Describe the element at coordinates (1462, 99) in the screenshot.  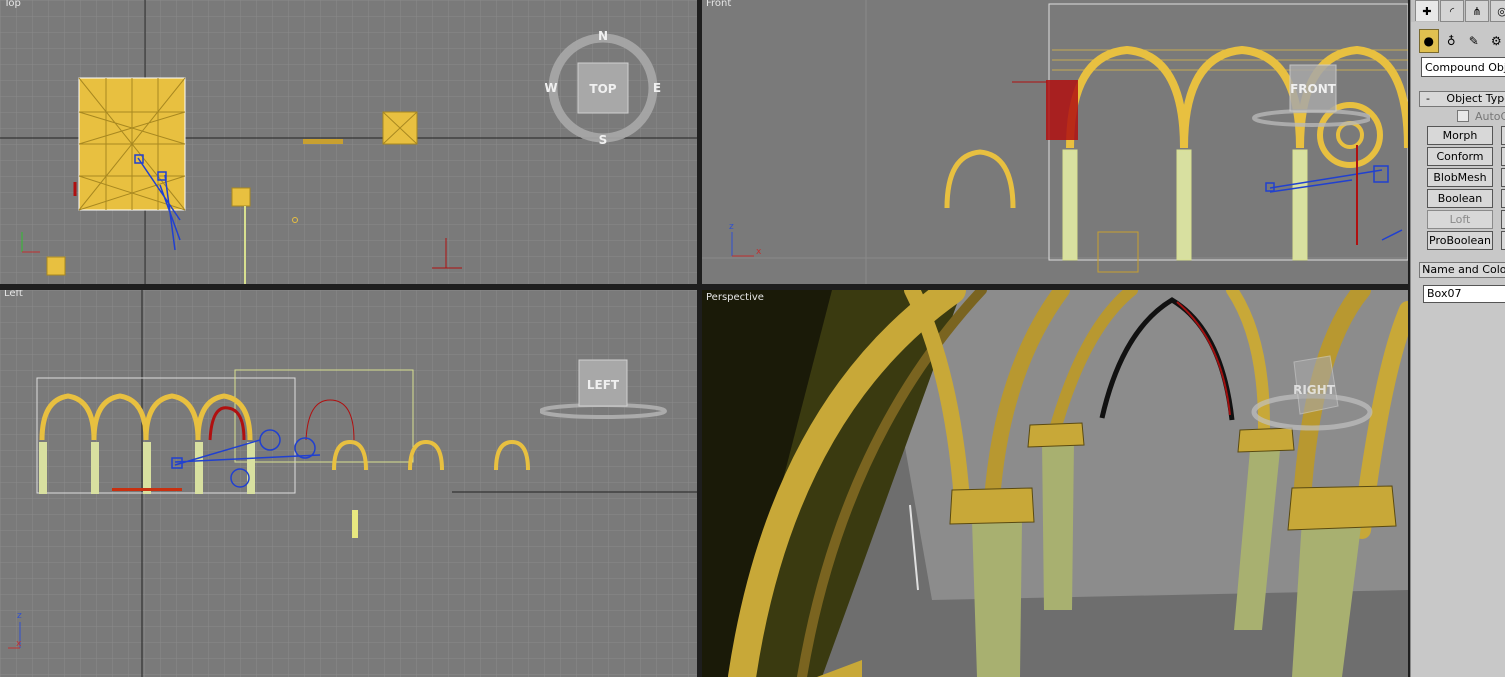
I see `object-type-rollout-header: - Object Type` at that location.